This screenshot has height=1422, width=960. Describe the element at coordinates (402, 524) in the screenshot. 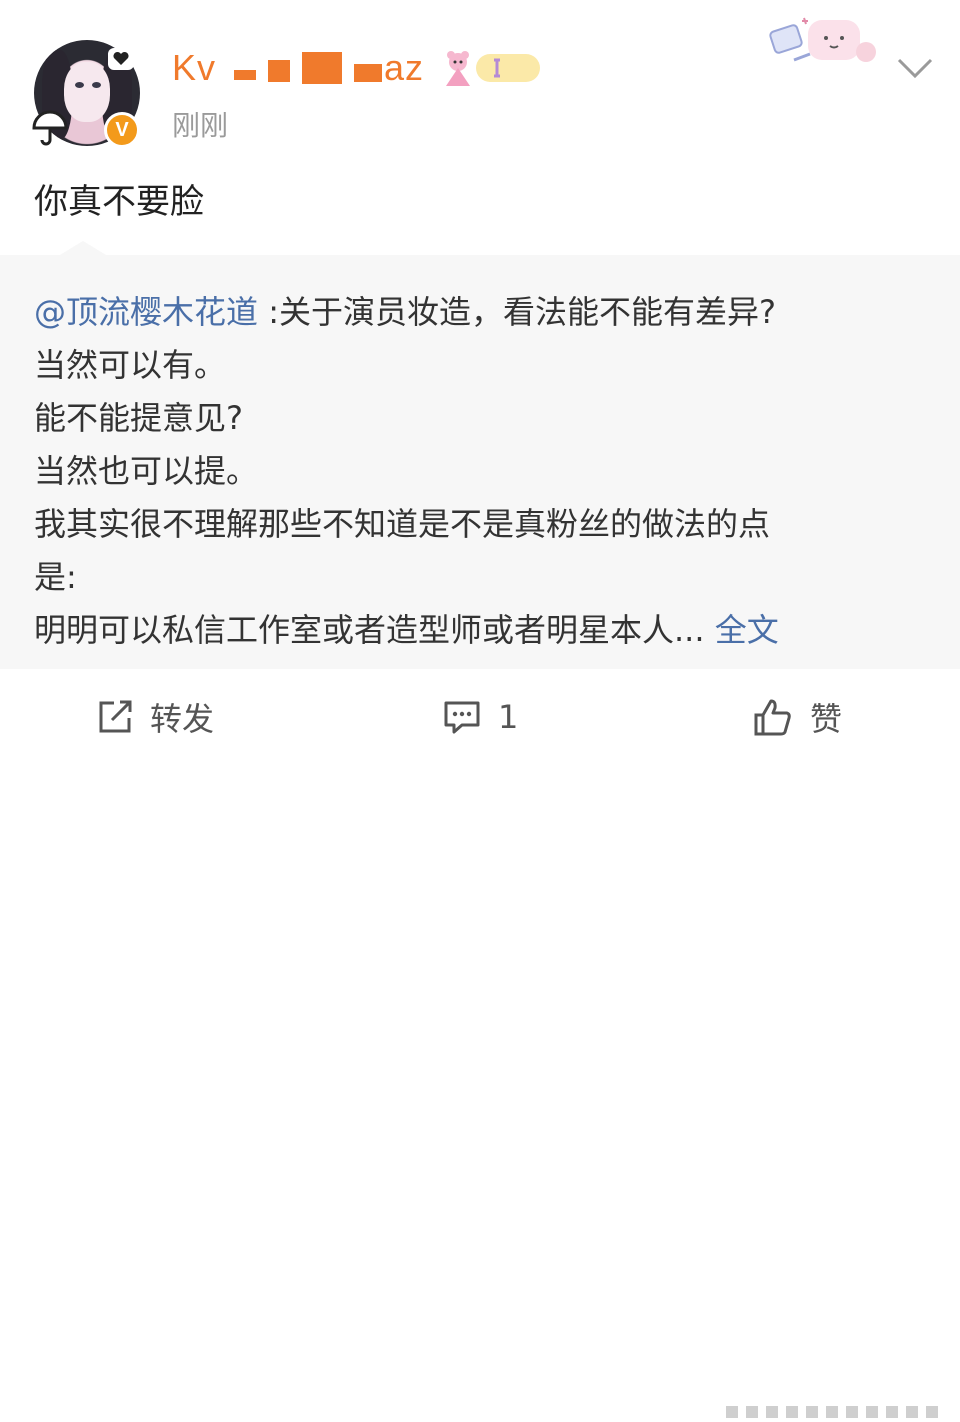

I see `repost-line: 我其实很不理解那些不知道是不是真粉丝的做法的点` at that location.